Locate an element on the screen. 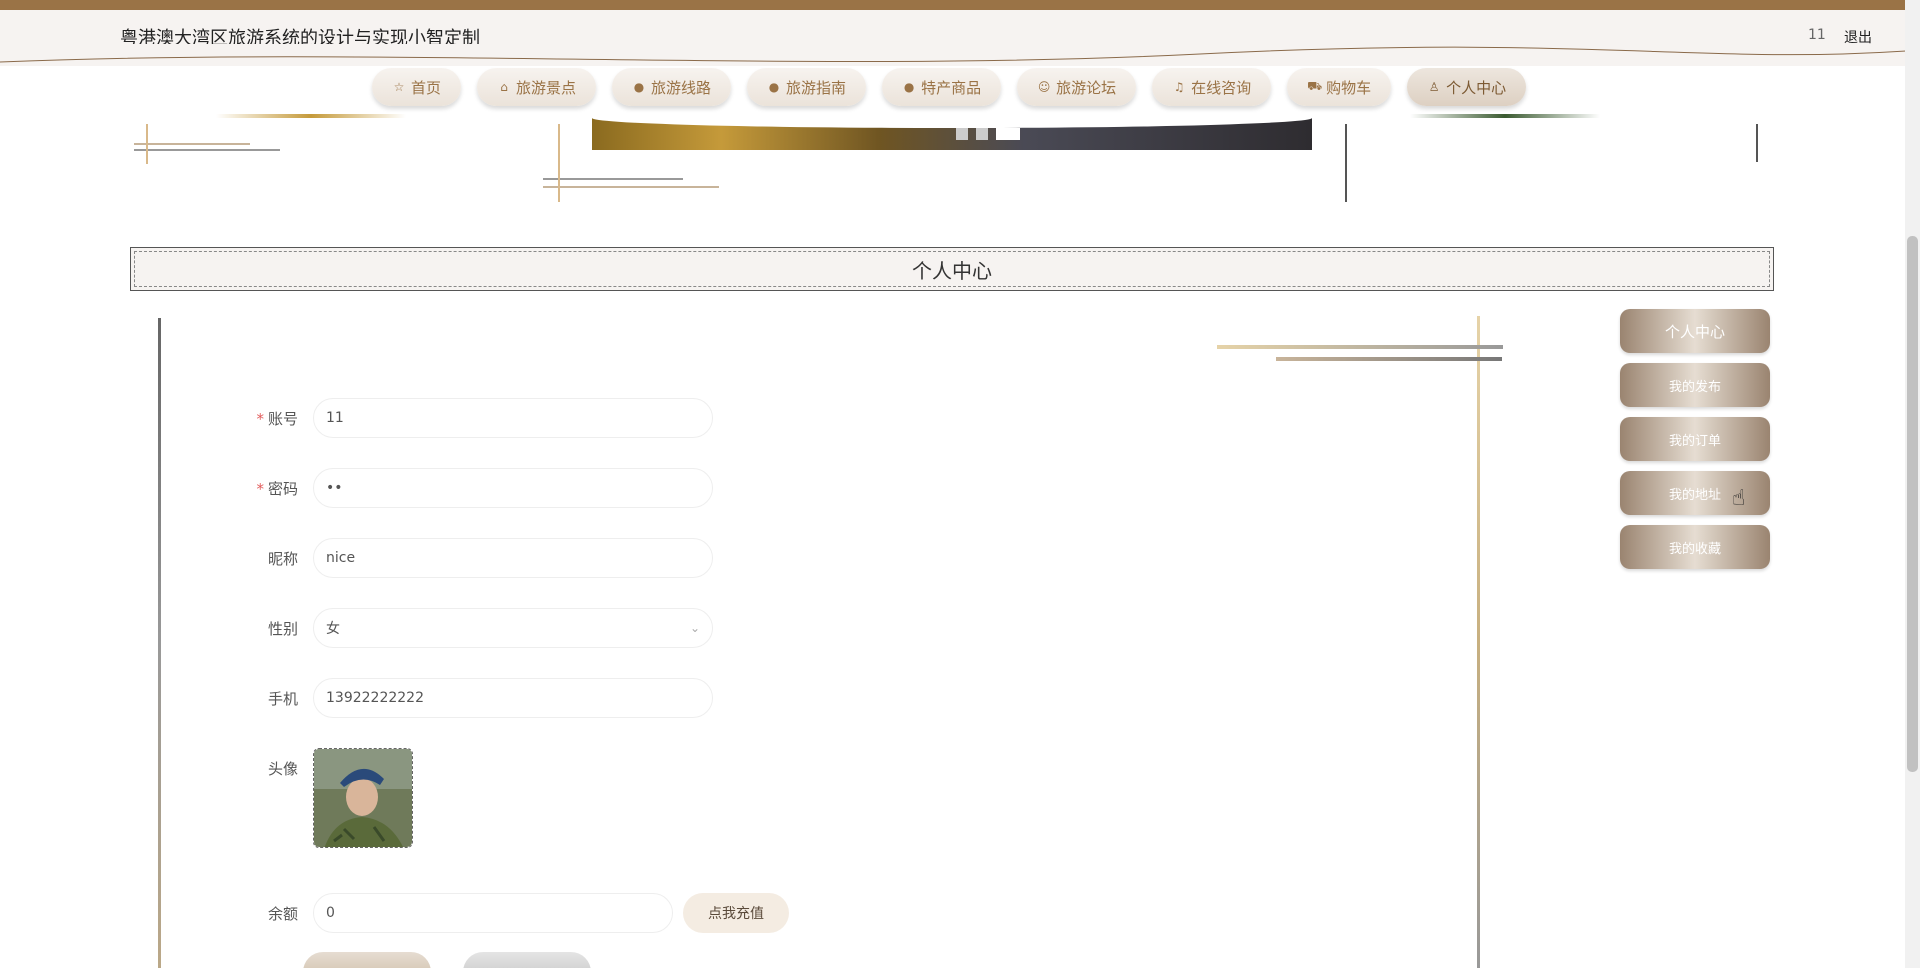 The height and width of the screenshot is (968, 1920). nav-item-routes: ● 旅游线路 is located at coordinates (672, 87).